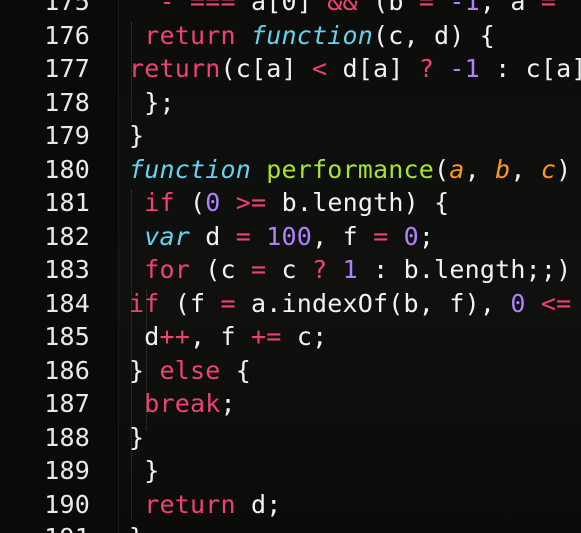 The image size is (581, 533). I want to click on code-text: } else {, so click(190, 370).